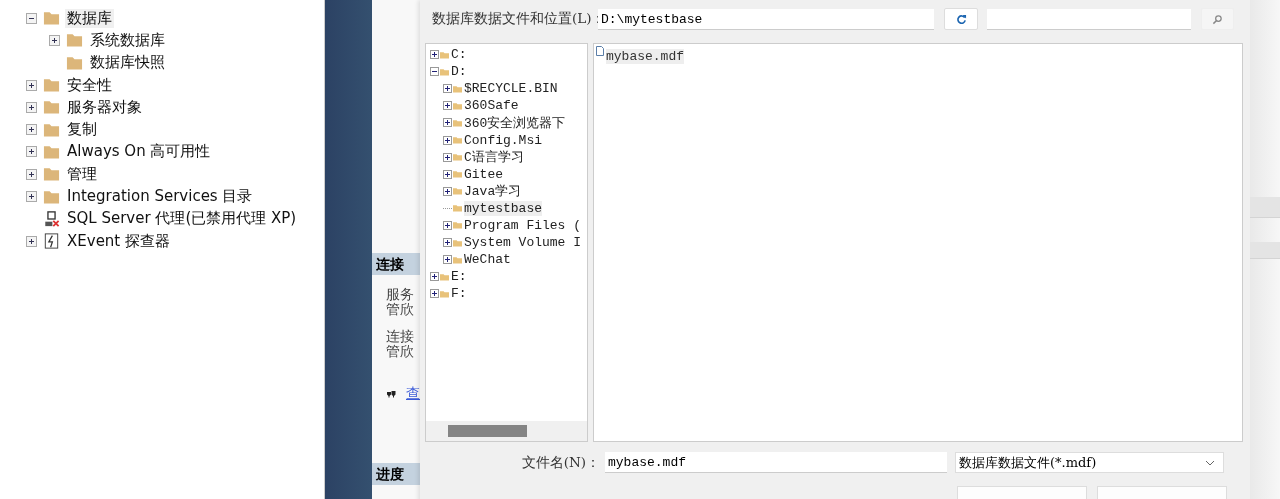 This screenshot has width=1280, height=499. Describe the element at coordinates (1217, 19) in the screenshot. I see `search-icon` at that location.